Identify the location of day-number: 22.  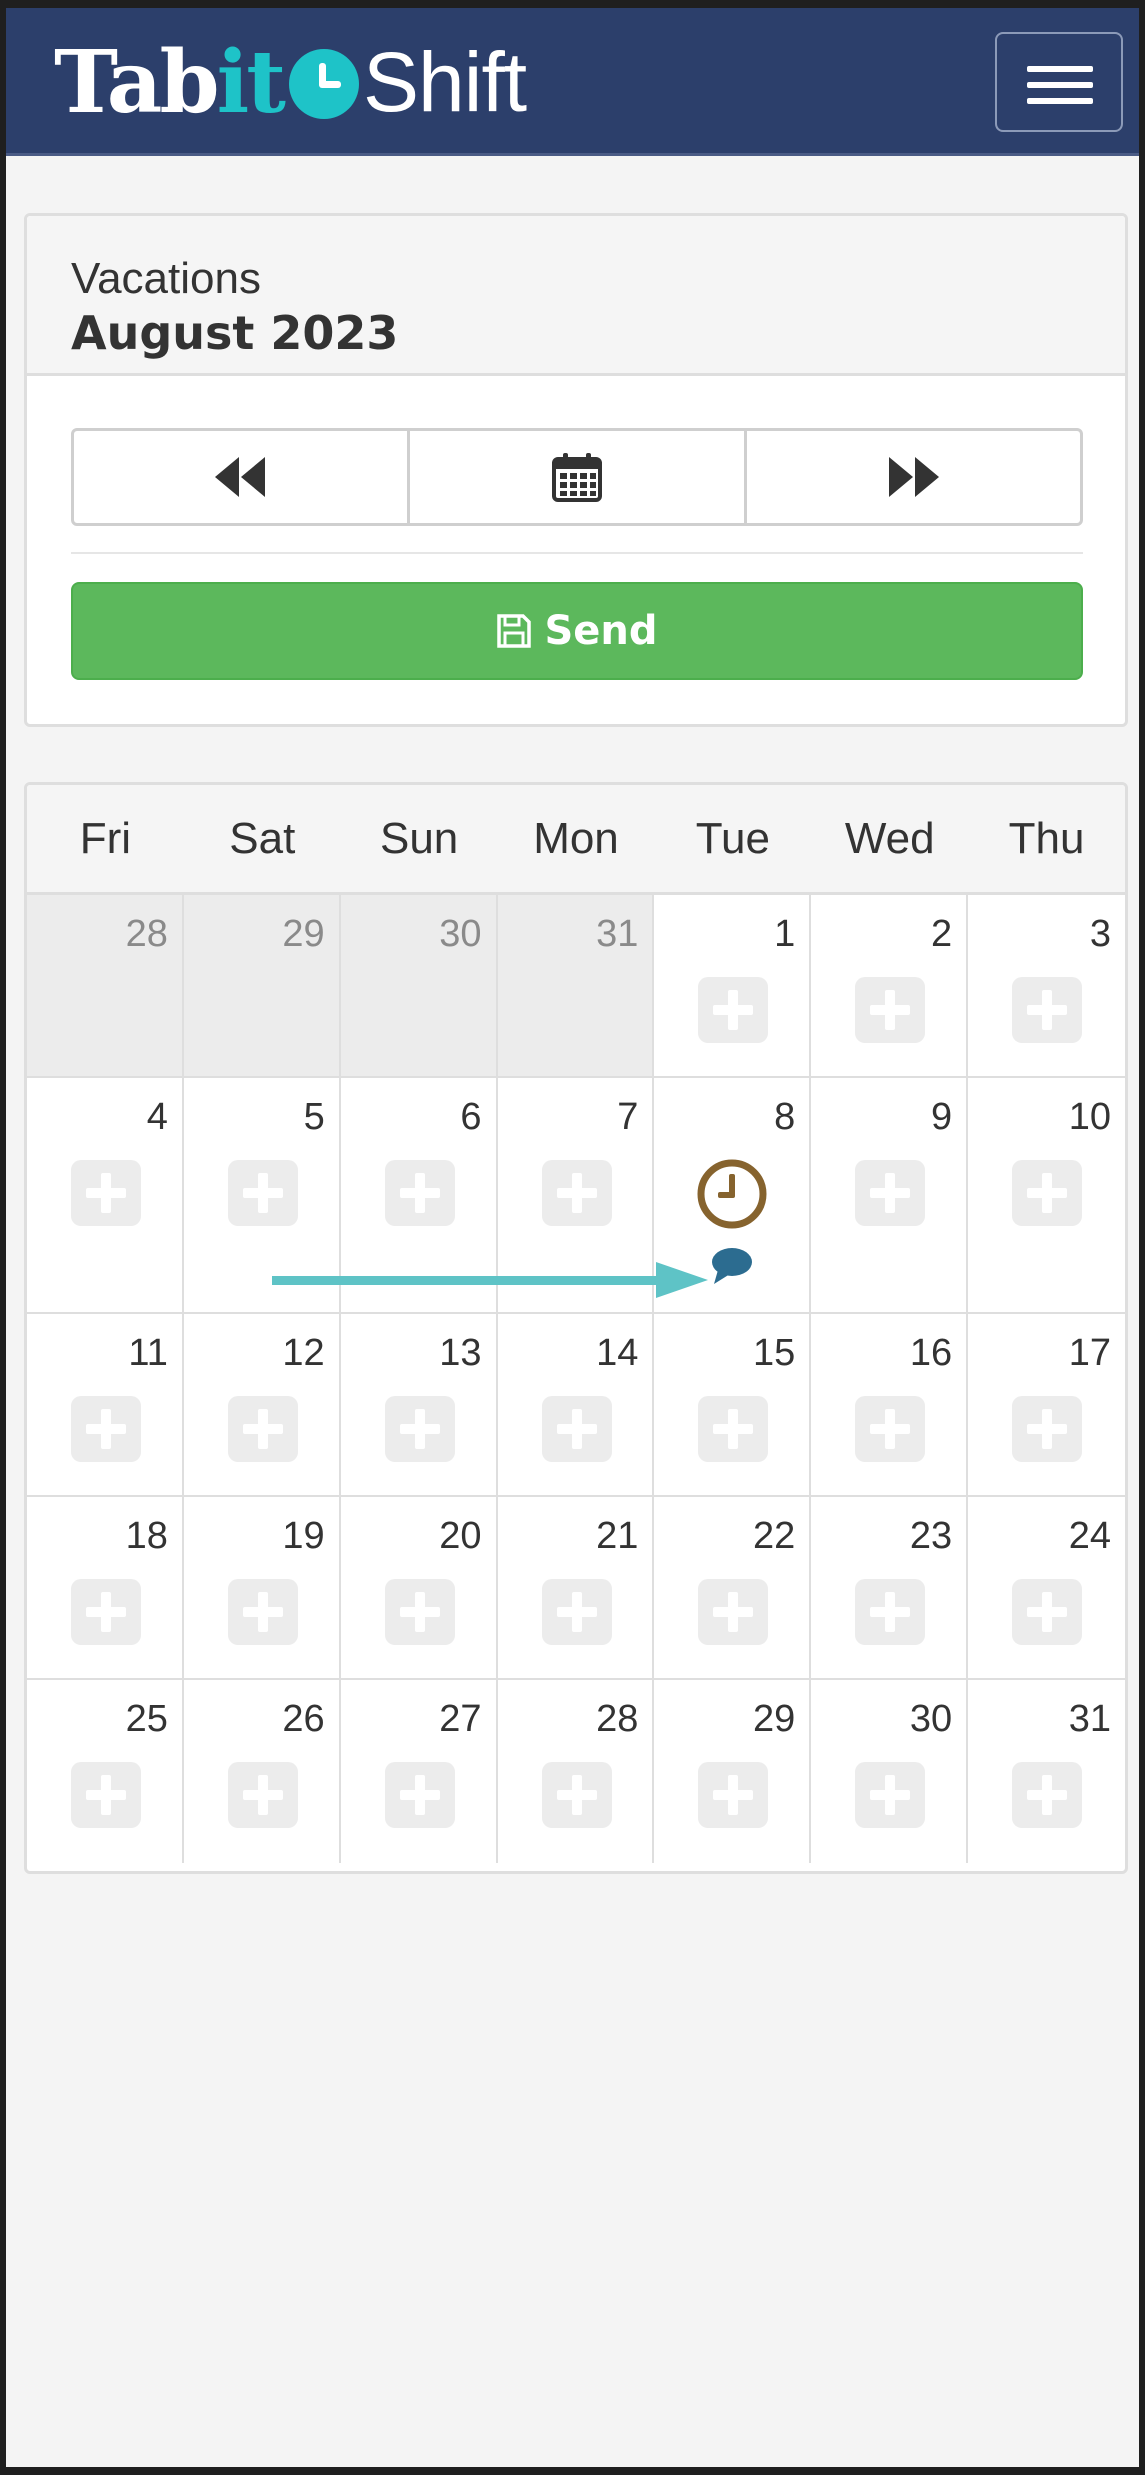
(774, 1536).